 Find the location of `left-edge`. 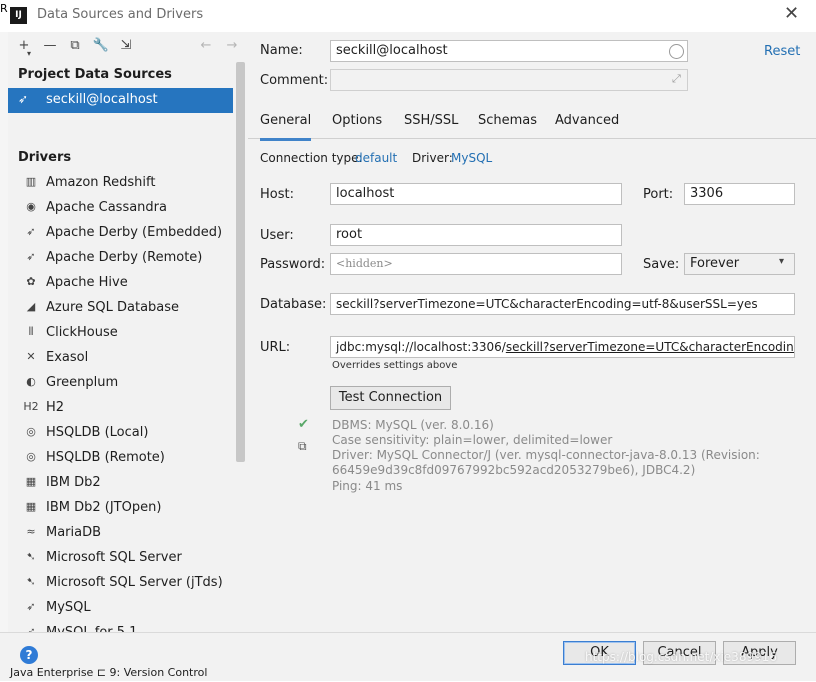

left-edge is located at coordinates (4, 332).